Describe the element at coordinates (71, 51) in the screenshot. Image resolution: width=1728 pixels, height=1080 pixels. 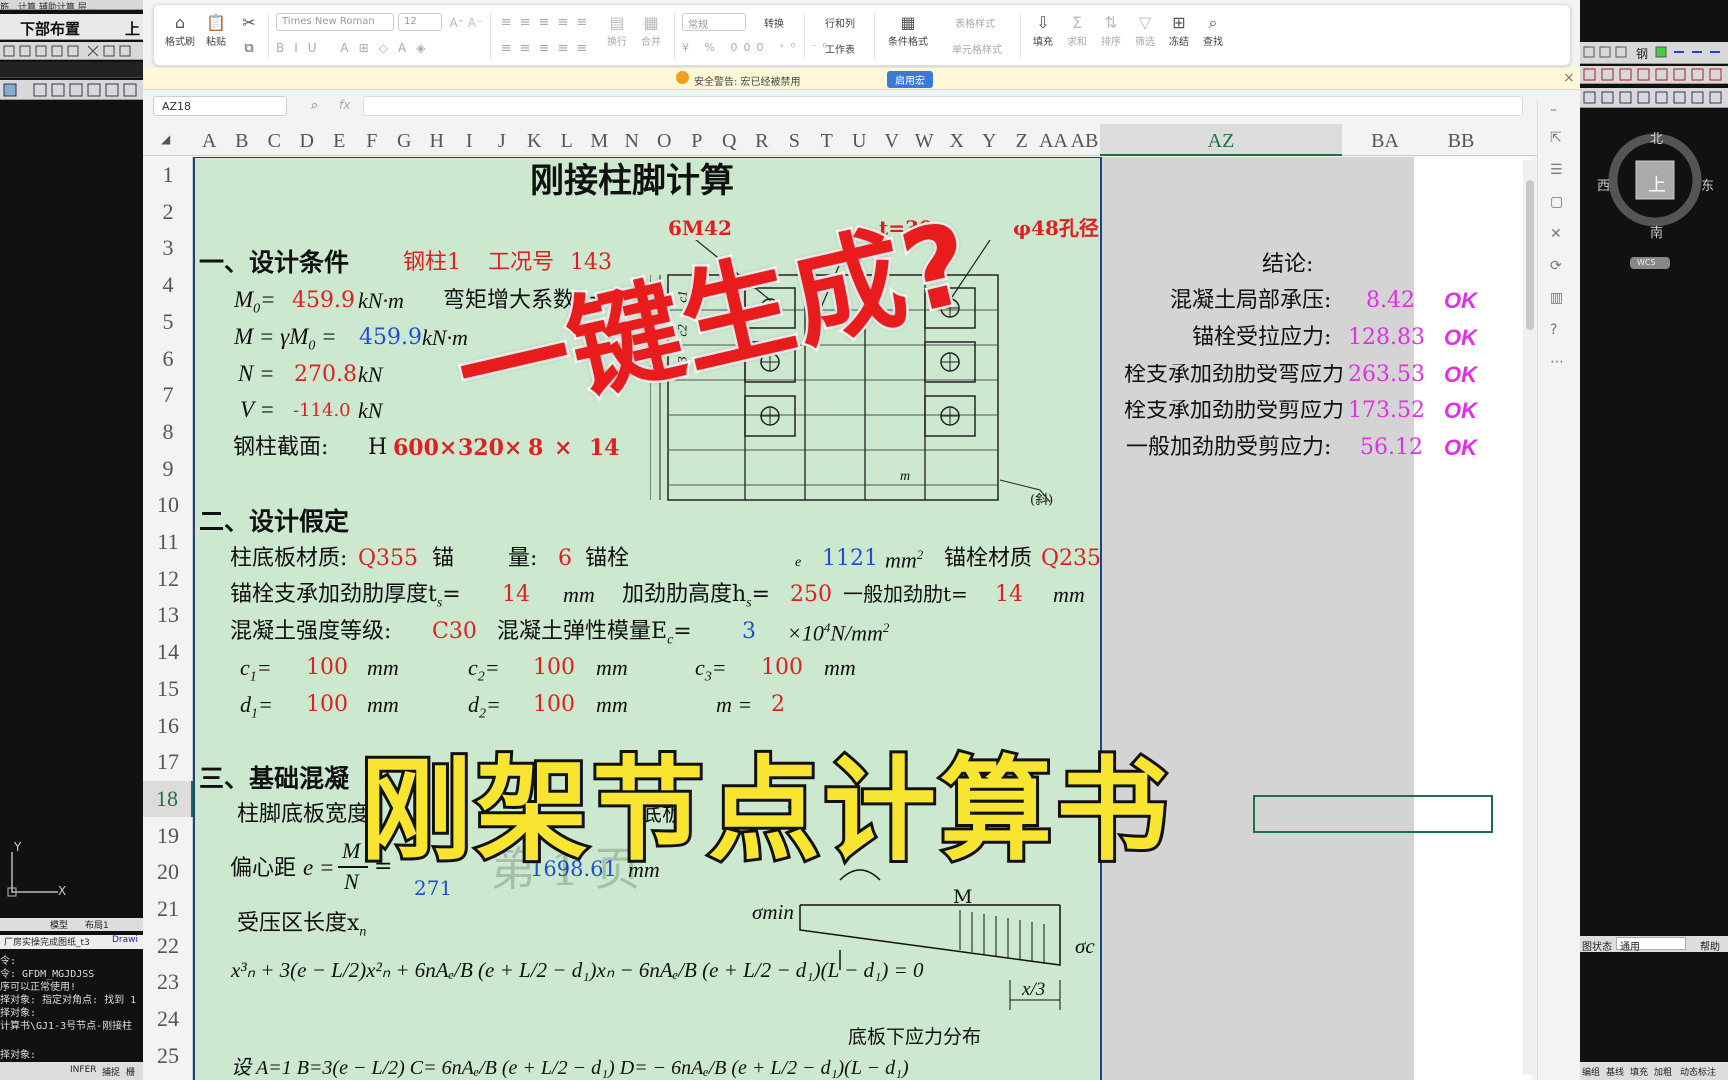
I see `cad-toolbar-icons` at that location.